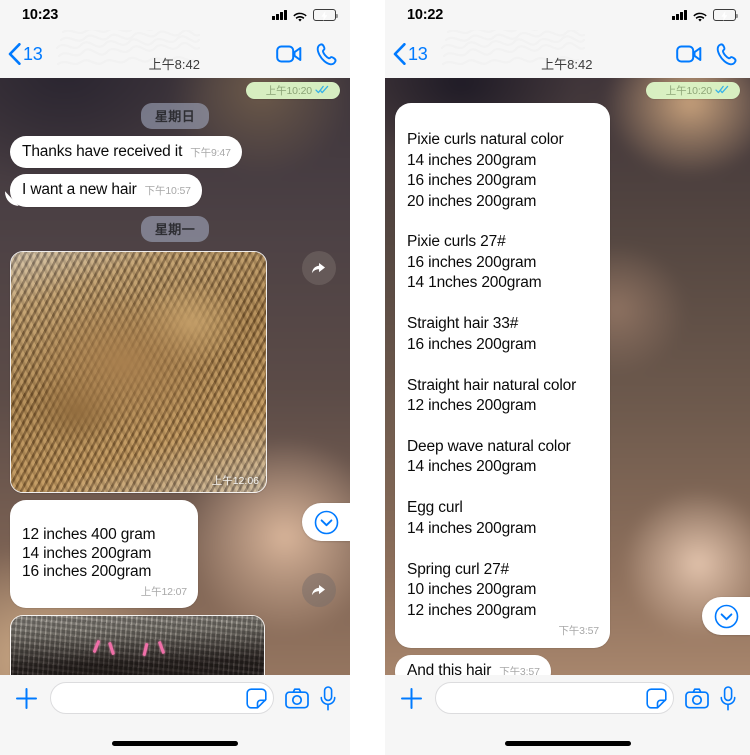 The width and height of the screenshot is (750, 755). What do you see at coordinates (163, 592) in the screenshot?
I see `bubble-timestamp: 上午12:07` at bounding box center [163, 592].